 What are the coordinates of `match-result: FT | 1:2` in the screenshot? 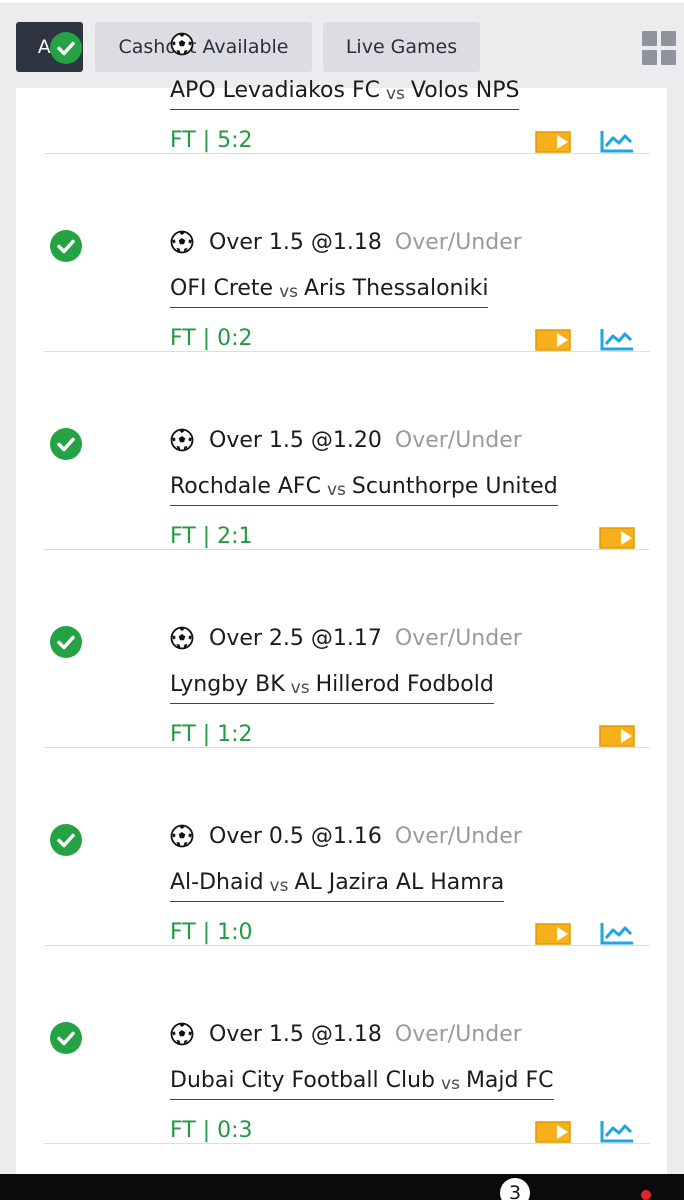 It's located at (211, 734).